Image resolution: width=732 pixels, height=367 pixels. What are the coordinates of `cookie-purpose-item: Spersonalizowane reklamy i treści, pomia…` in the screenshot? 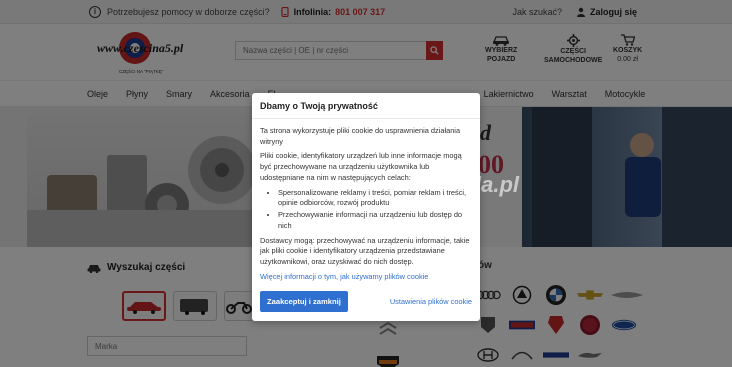 It's located at (375, 198).